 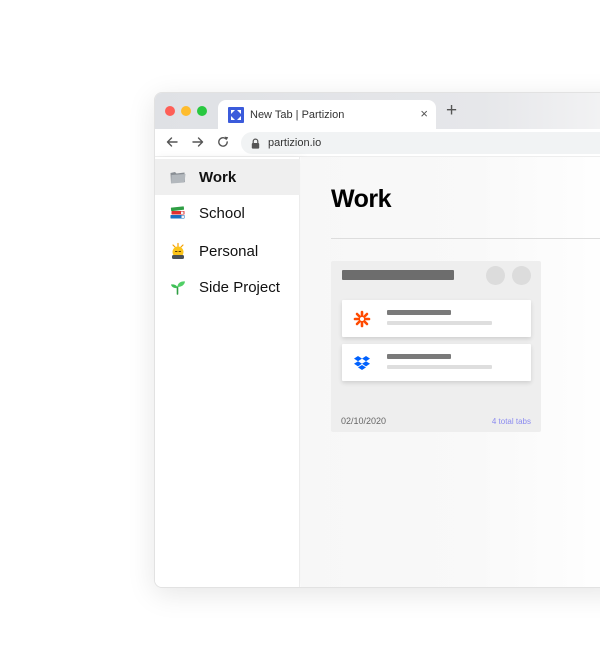 I want to click on sidebar-item-label: School, so click(x=222, y=213).